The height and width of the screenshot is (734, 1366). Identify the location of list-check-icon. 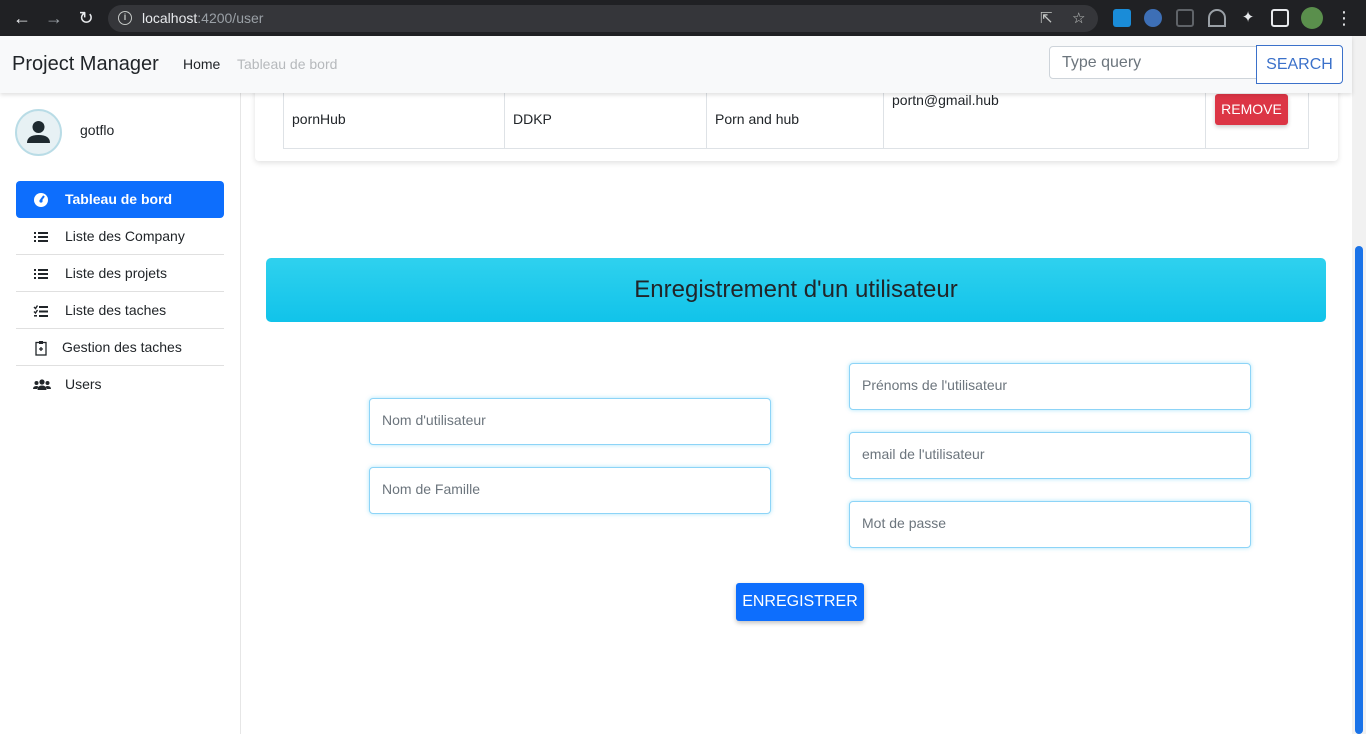
(40, 311).